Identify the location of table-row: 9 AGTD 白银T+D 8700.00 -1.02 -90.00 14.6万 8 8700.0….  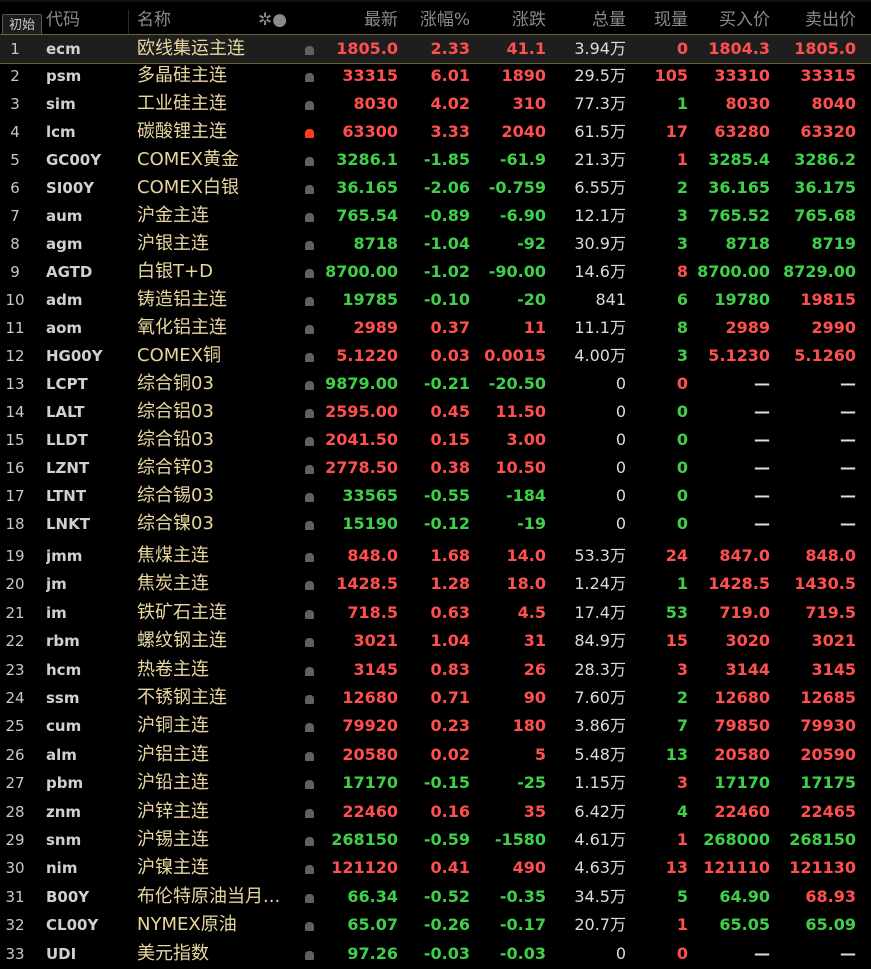
(435, 272).